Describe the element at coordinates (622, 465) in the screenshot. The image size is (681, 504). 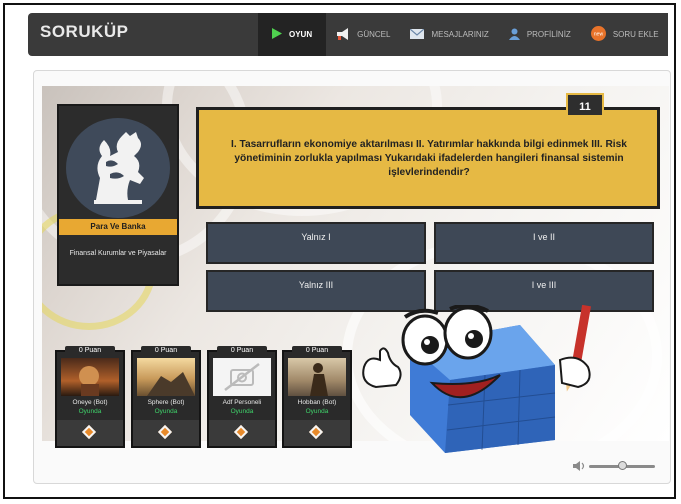
I see `volume-slider-handle` at that location.